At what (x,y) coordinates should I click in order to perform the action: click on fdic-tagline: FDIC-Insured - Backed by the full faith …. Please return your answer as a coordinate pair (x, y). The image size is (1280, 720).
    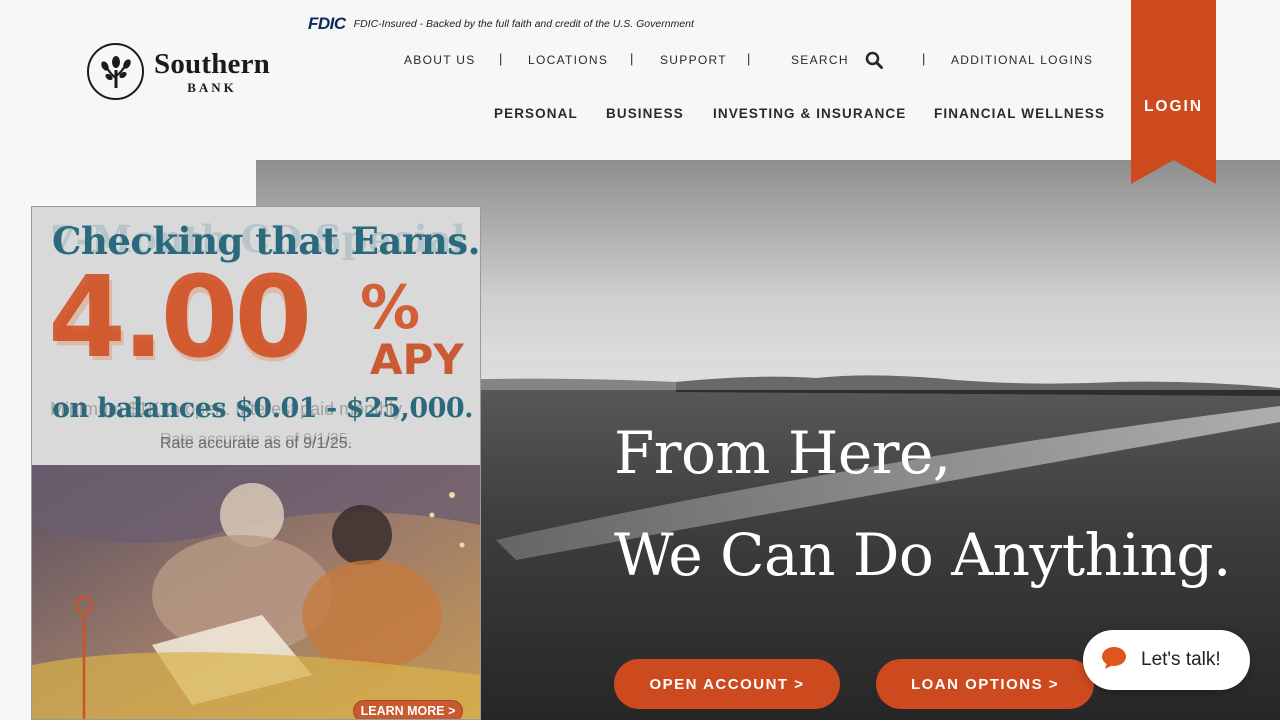
    Looking at the image, I should click on (523, 24).